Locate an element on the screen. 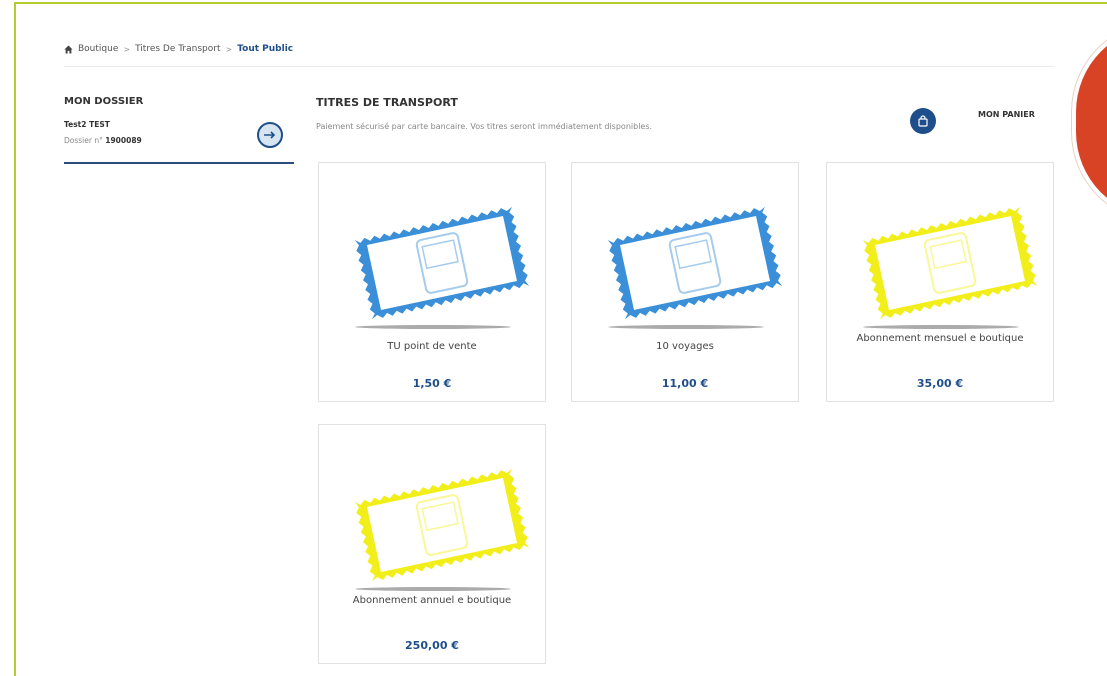 This screenshot has height=676, width=1107. product-card: TU point de vente 1,50 € is located at coordinates (432, 282).